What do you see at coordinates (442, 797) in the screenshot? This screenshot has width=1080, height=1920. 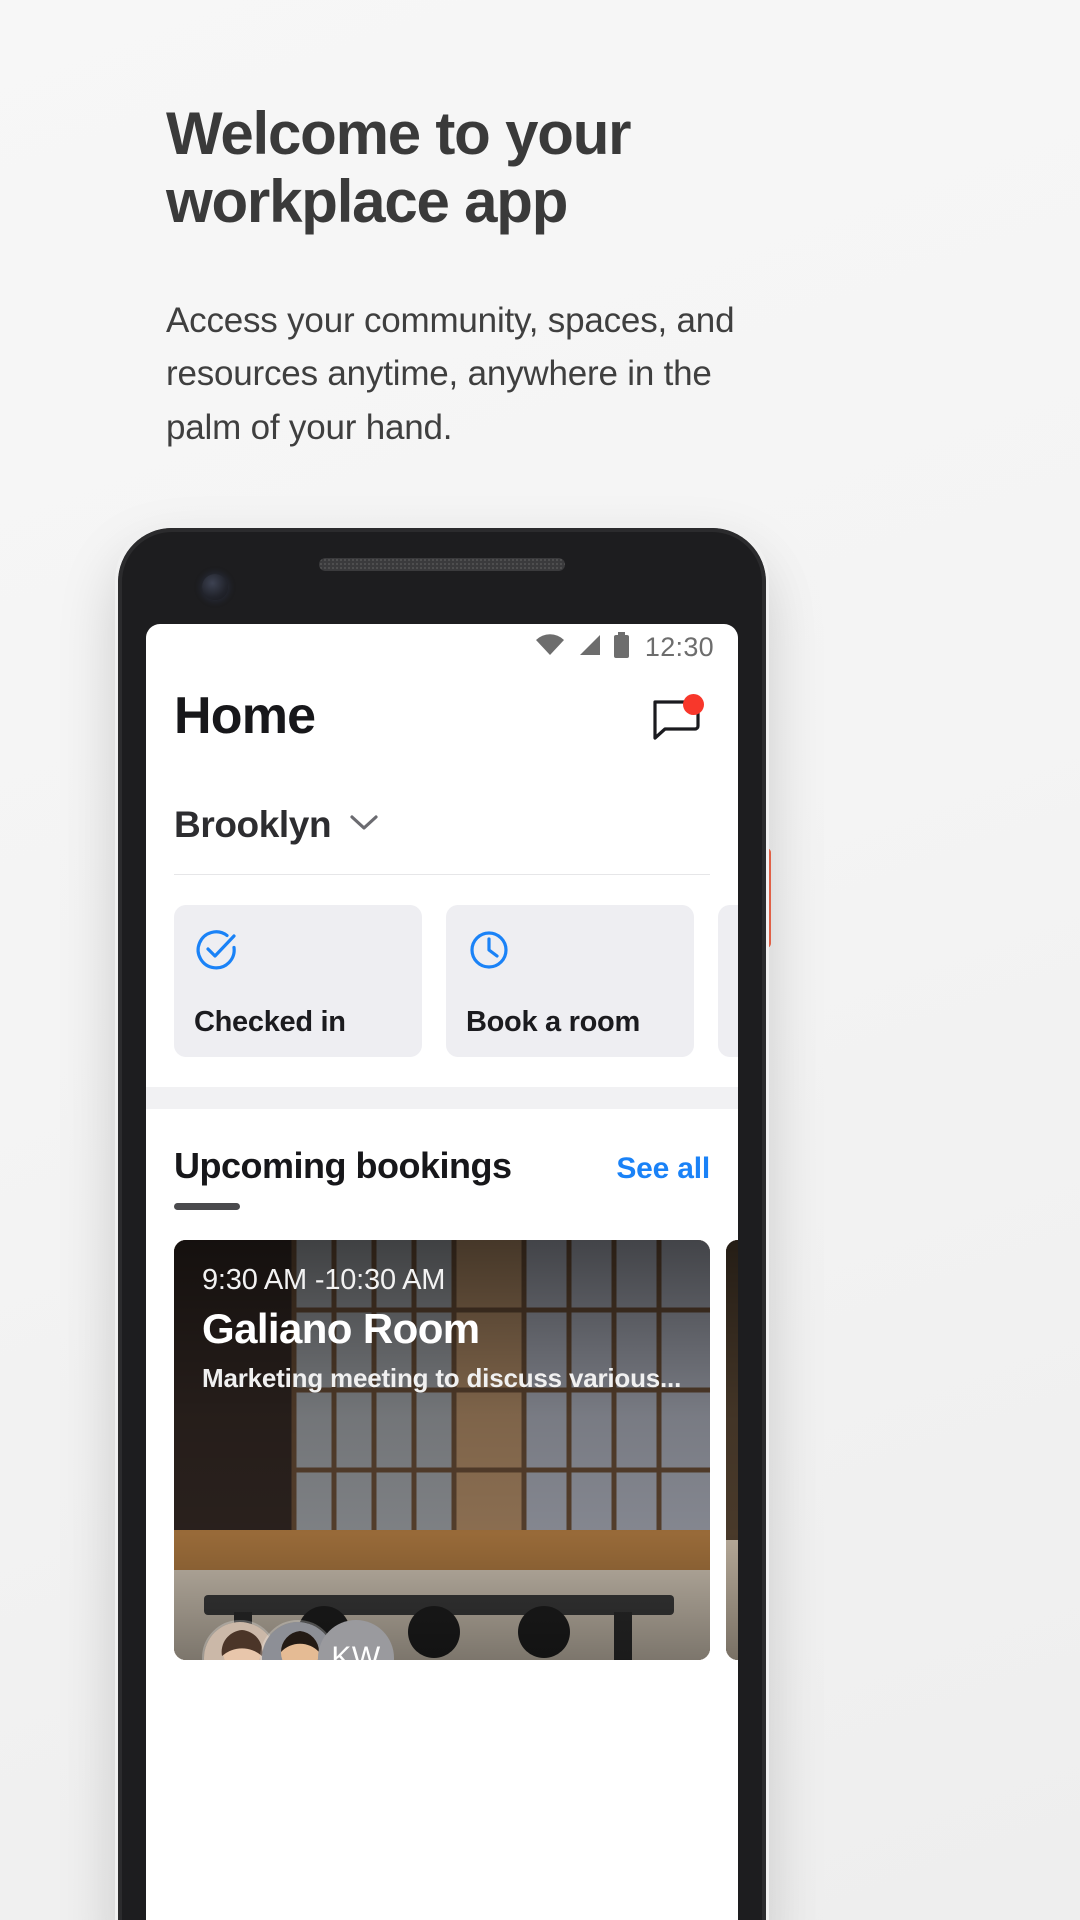 I see `location-selector: Brooklyn` at bounding box center [442, 797].